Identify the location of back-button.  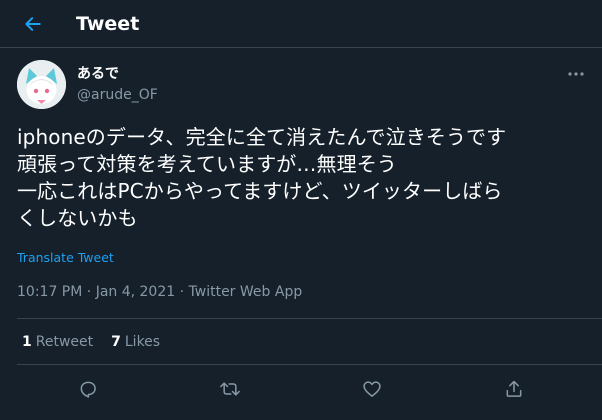
(33, 24).